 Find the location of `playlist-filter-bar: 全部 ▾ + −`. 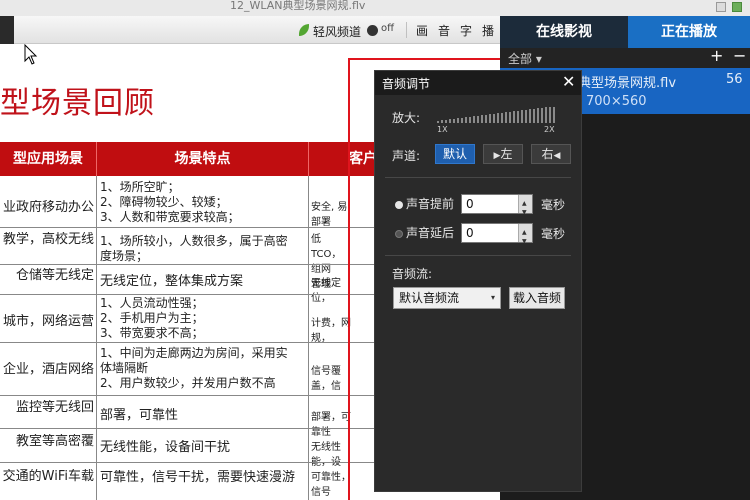

playlist-filter-bar: 全部 ▾ + − is located at coordinates (625, 57).